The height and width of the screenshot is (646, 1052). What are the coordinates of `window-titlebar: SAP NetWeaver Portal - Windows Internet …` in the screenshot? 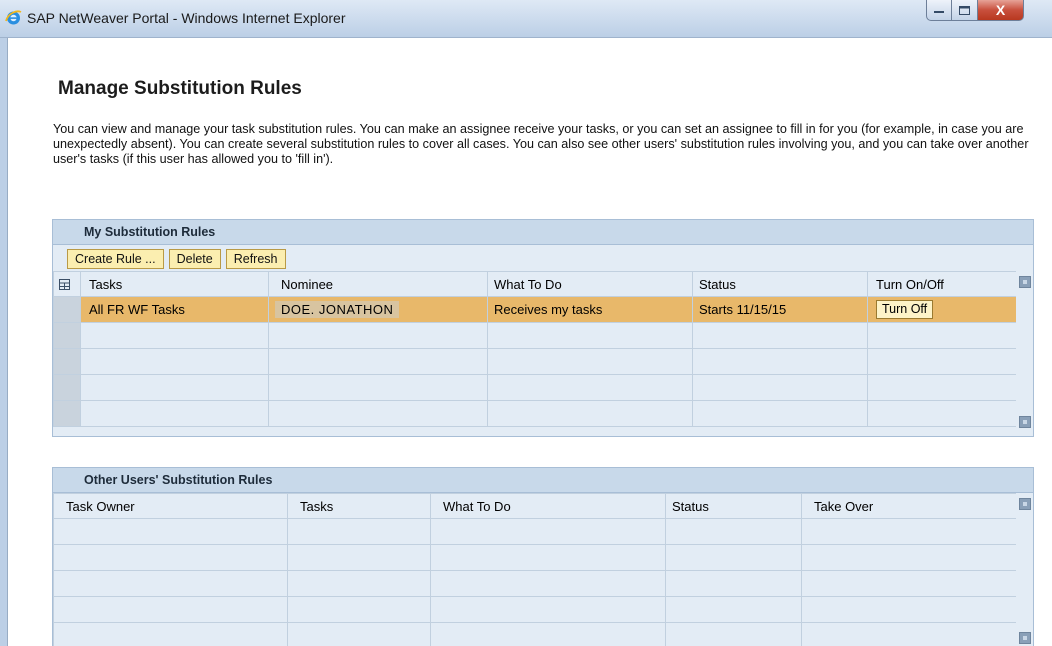 It's located at (526, 19).